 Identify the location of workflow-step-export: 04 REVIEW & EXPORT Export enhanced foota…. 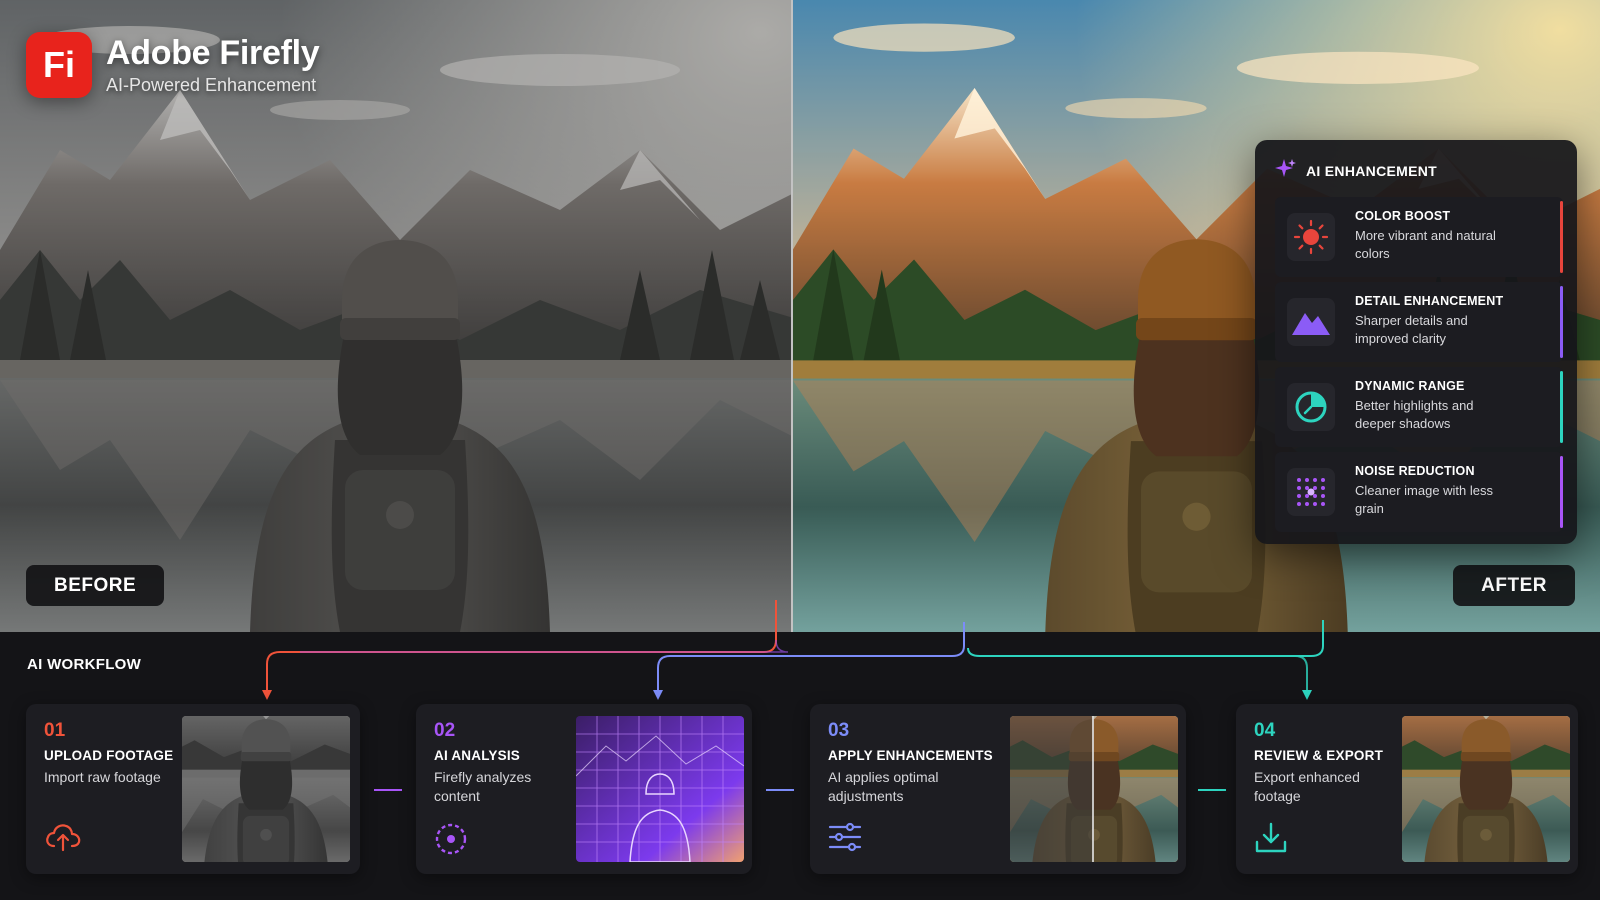
(1407, 789).